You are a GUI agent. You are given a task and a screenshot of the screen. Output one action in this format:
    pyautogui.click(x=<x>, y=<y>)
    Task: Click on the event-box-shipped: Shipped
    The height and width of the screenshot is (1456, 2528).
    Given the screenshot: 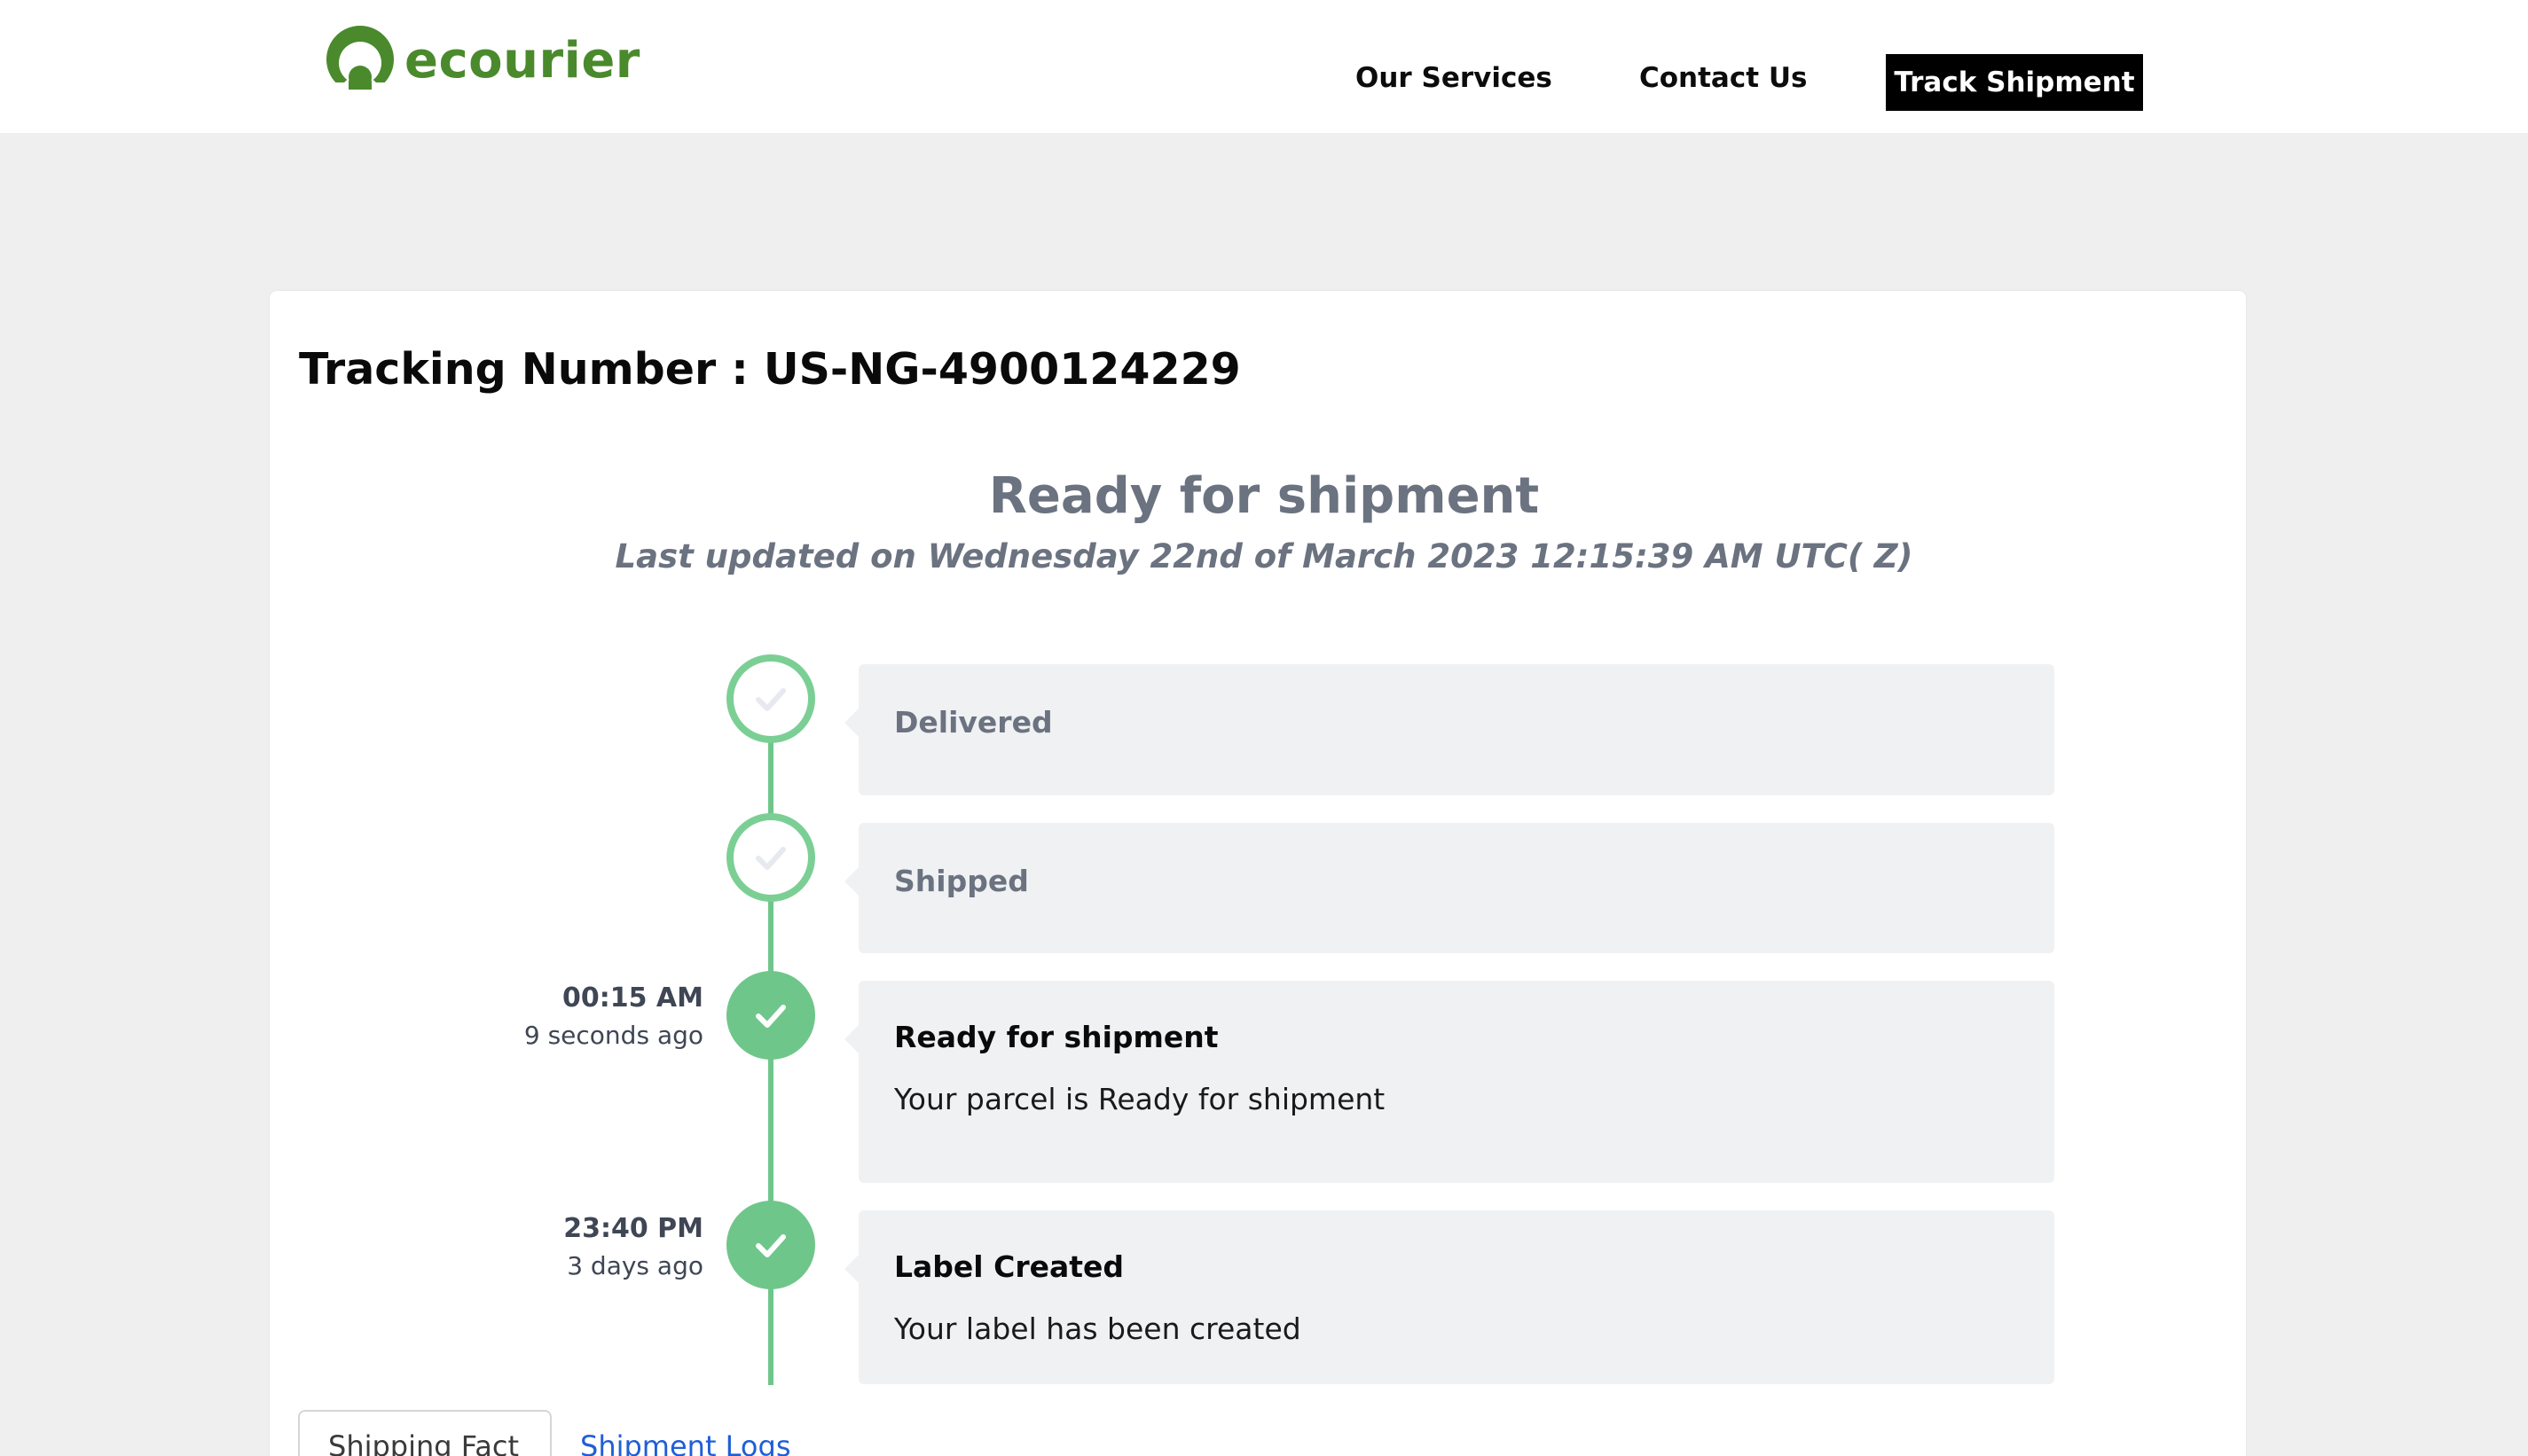 What is the action you would take?
    pyautogui.click(x=1449, y=888)
    